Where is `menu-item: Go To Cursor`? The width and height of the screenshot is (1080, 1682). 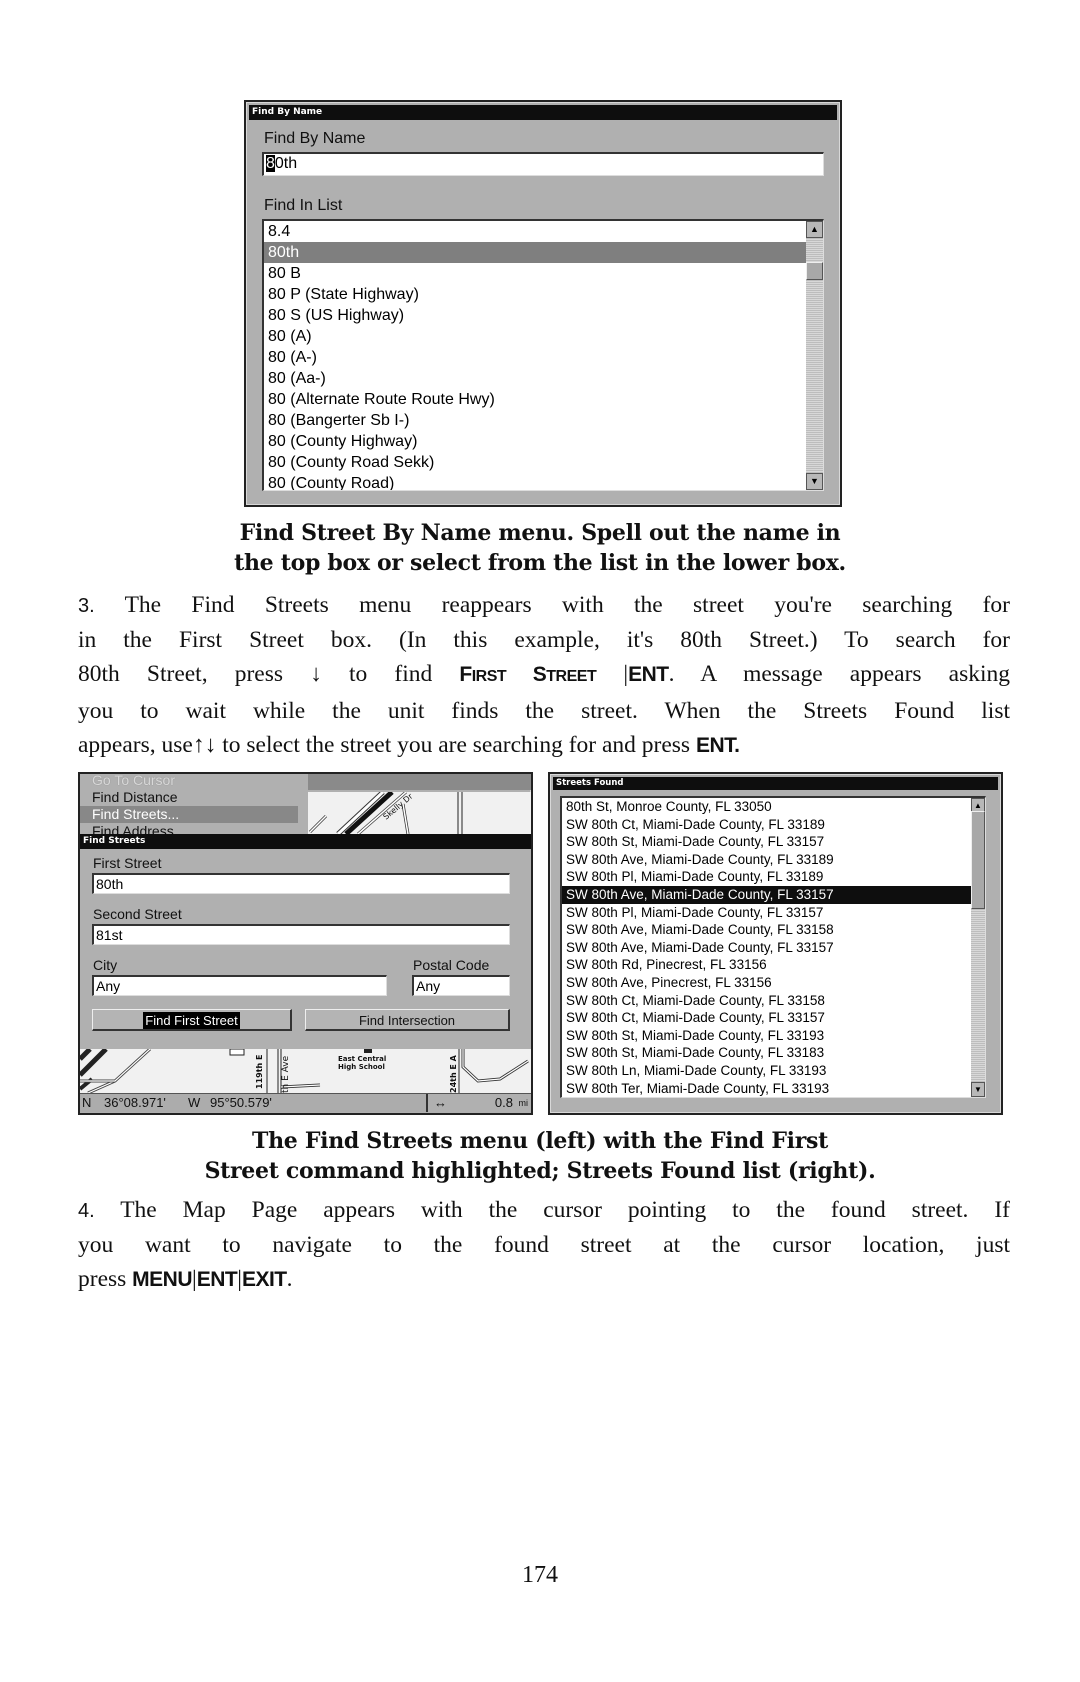 menu-item: Go To Cursor is located at coordinates (189, 781).